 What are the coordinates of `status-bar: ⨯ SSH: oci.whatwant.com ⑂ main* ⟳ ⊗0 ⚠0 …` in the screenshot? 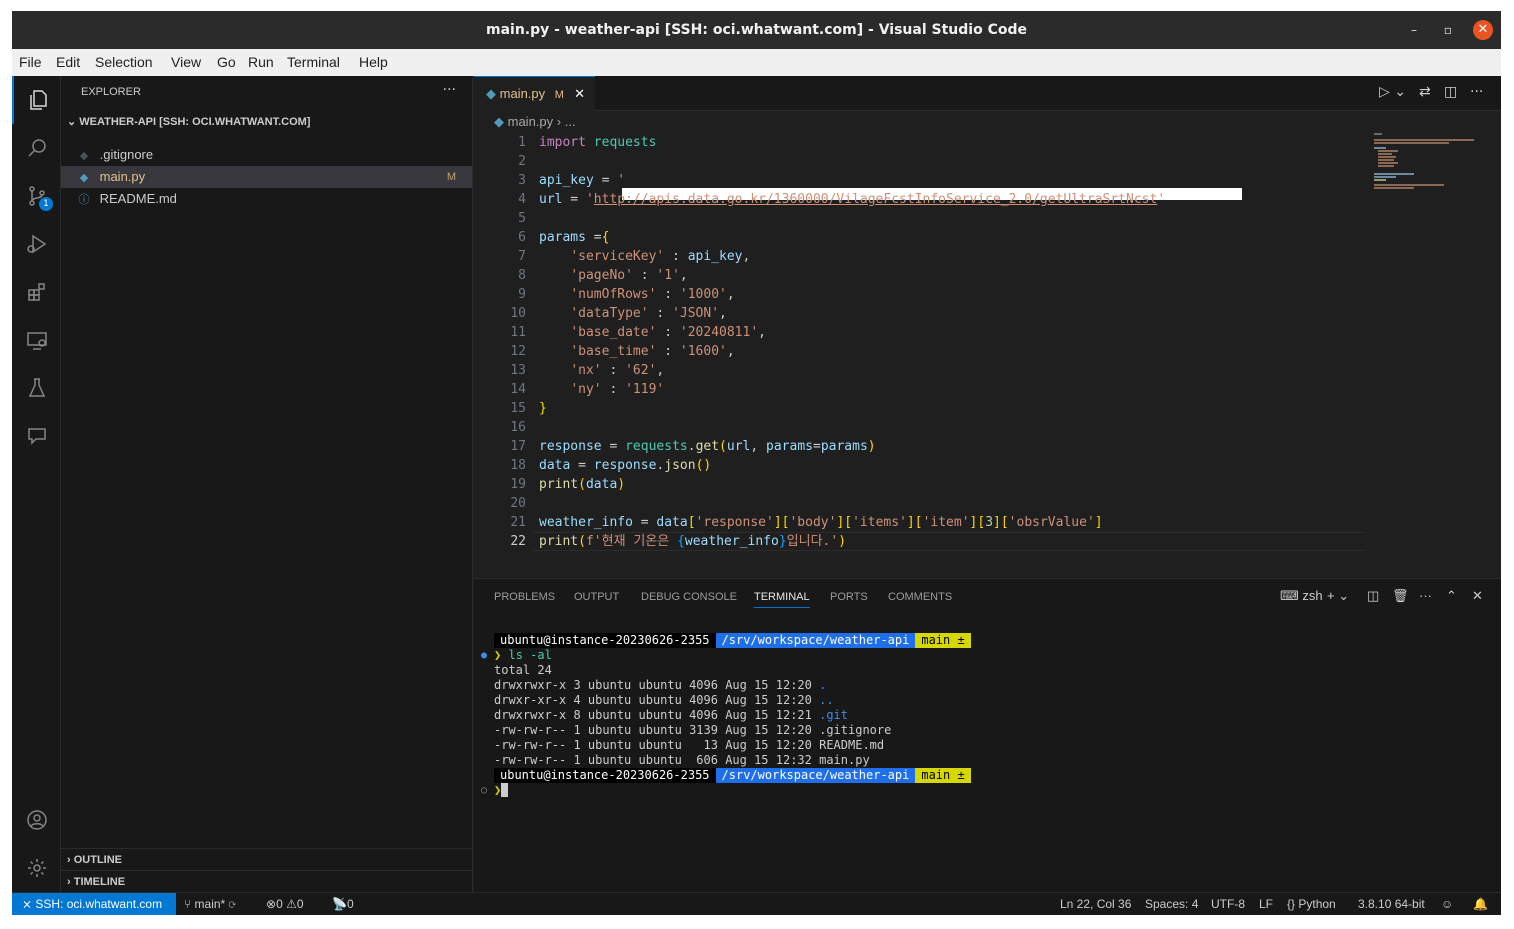 It's located at (756, 903).